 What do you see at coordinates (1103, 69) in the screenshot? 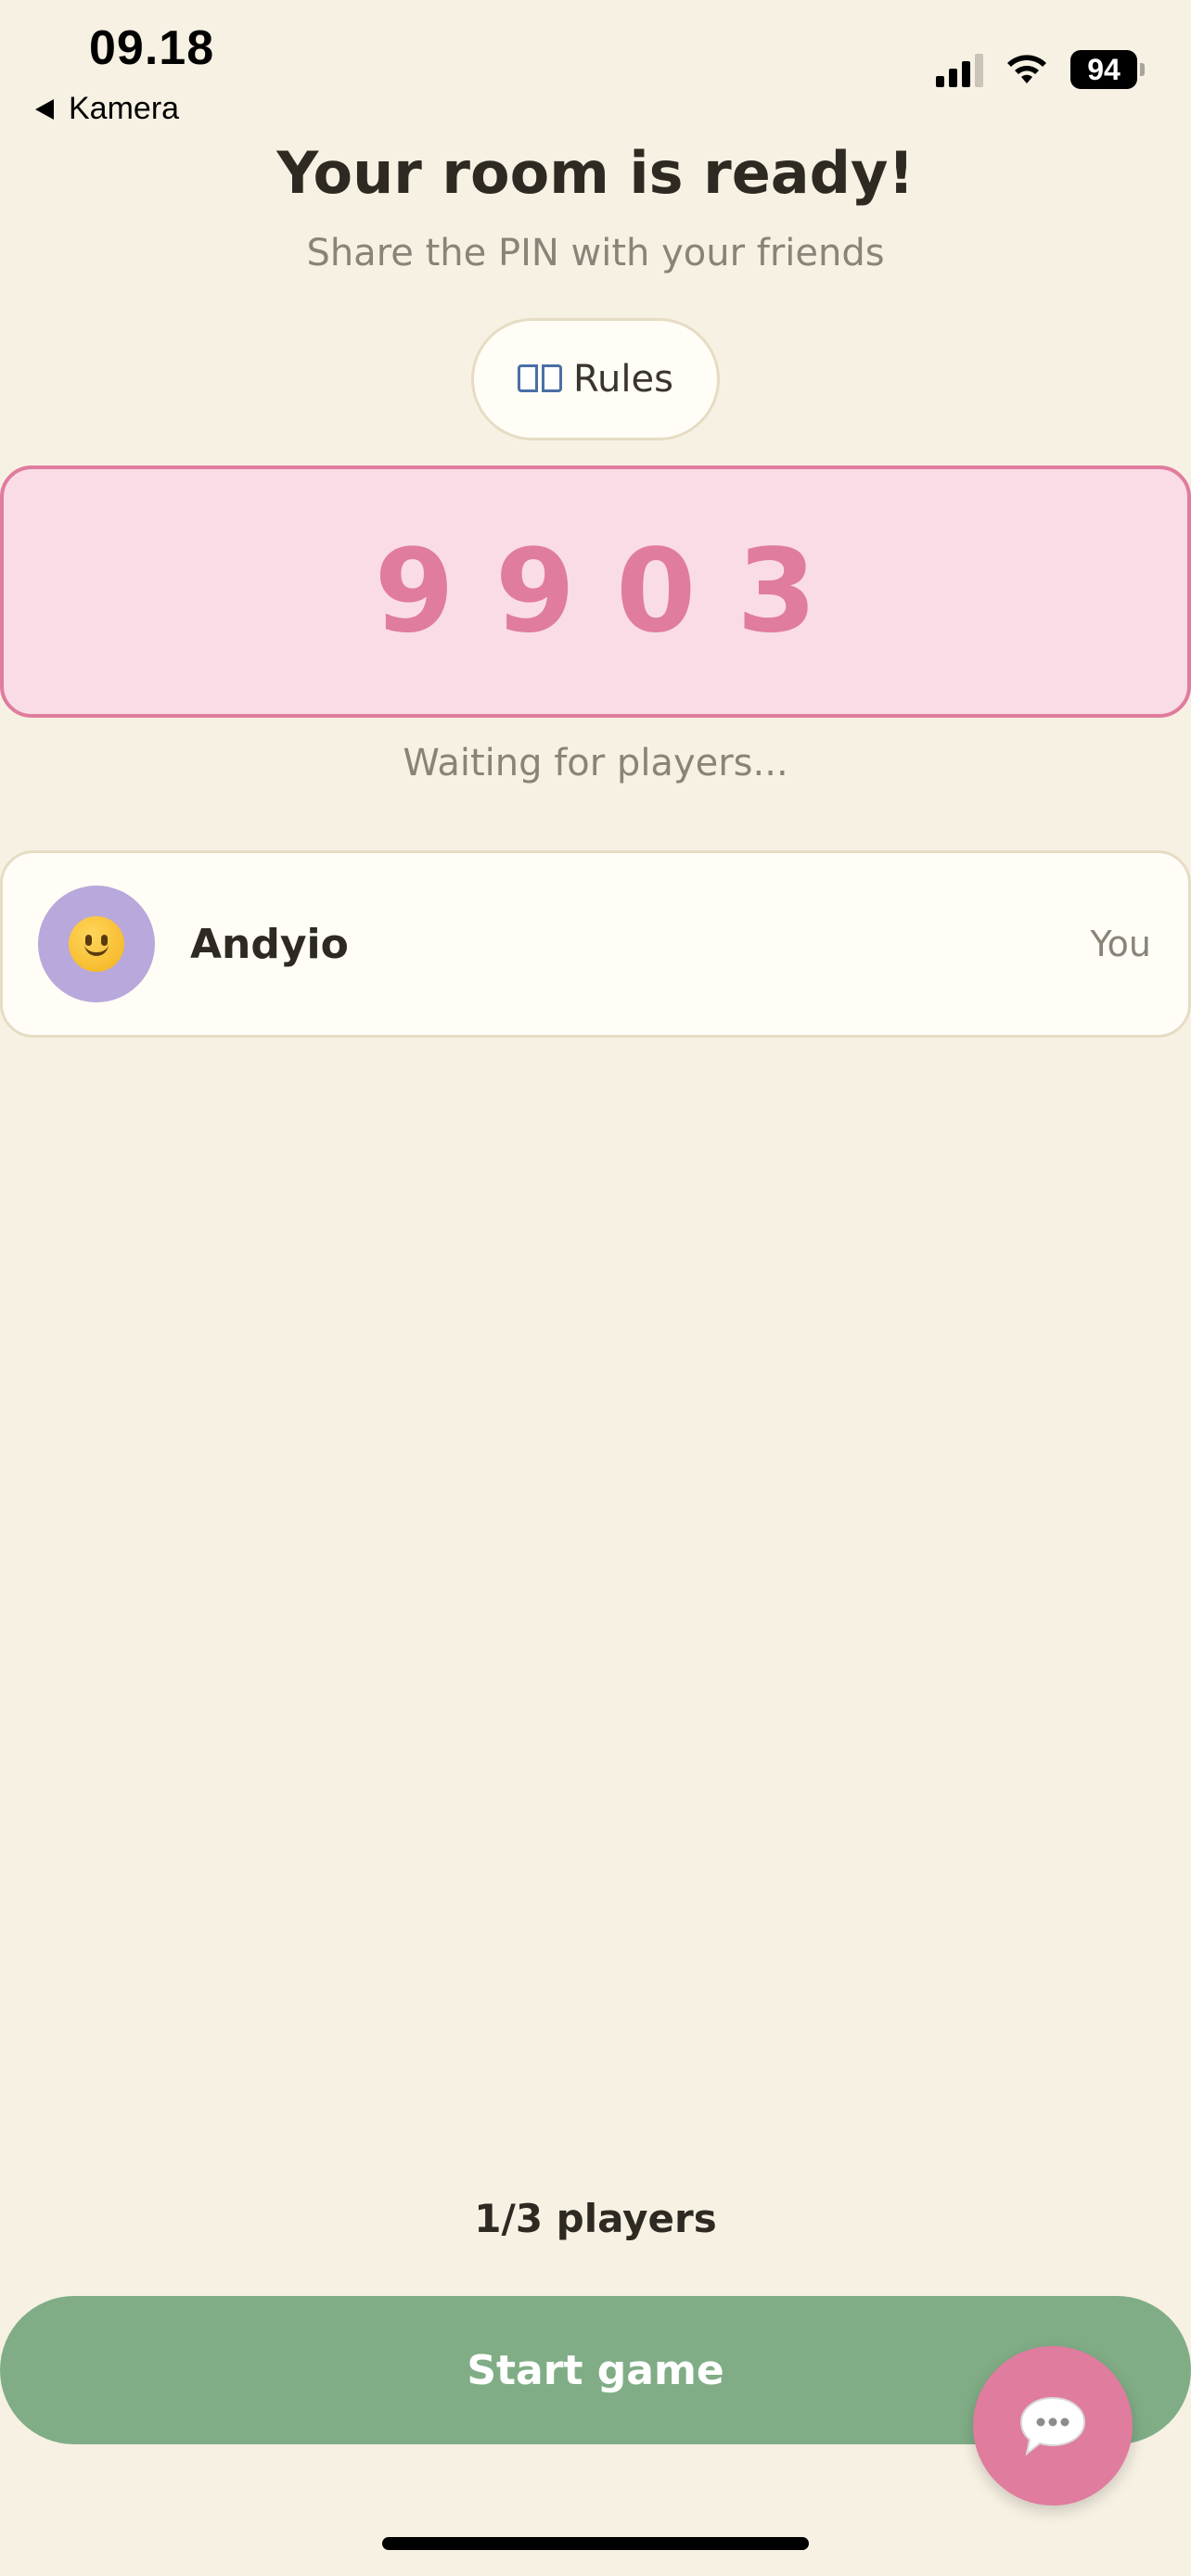
I see `battery-level: 94` at bounding box center [1103, 69].